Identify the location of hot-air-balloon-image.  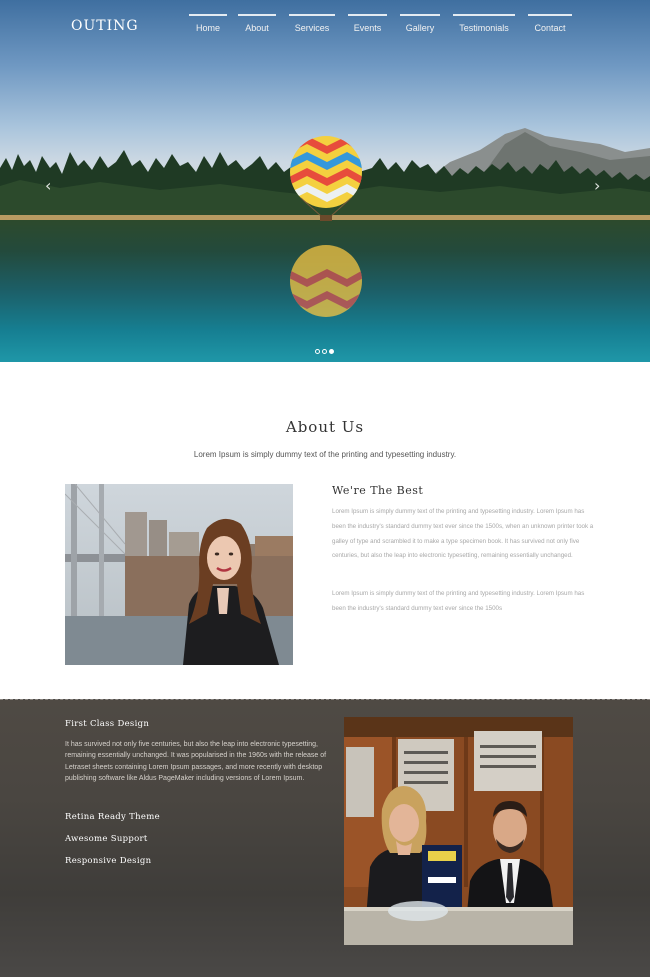
(326, 178).